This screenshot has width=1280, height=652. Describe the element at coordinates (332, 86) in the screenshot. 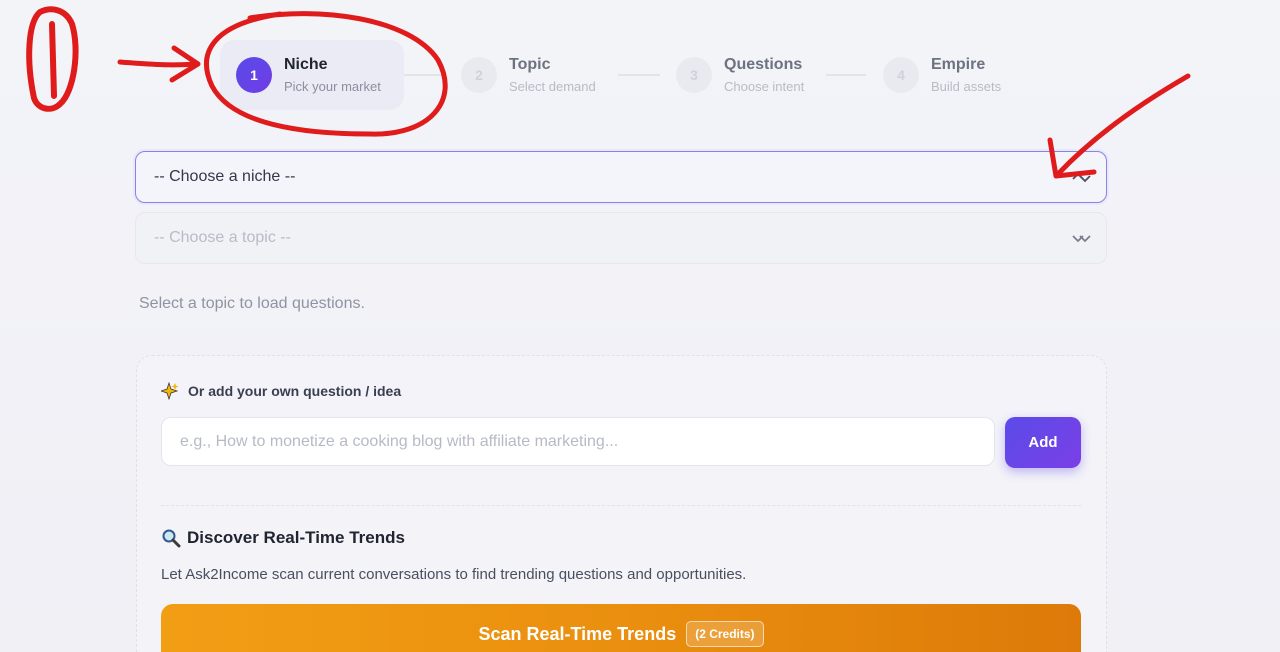

I see `step-subtitle: Pick your market` at that location.